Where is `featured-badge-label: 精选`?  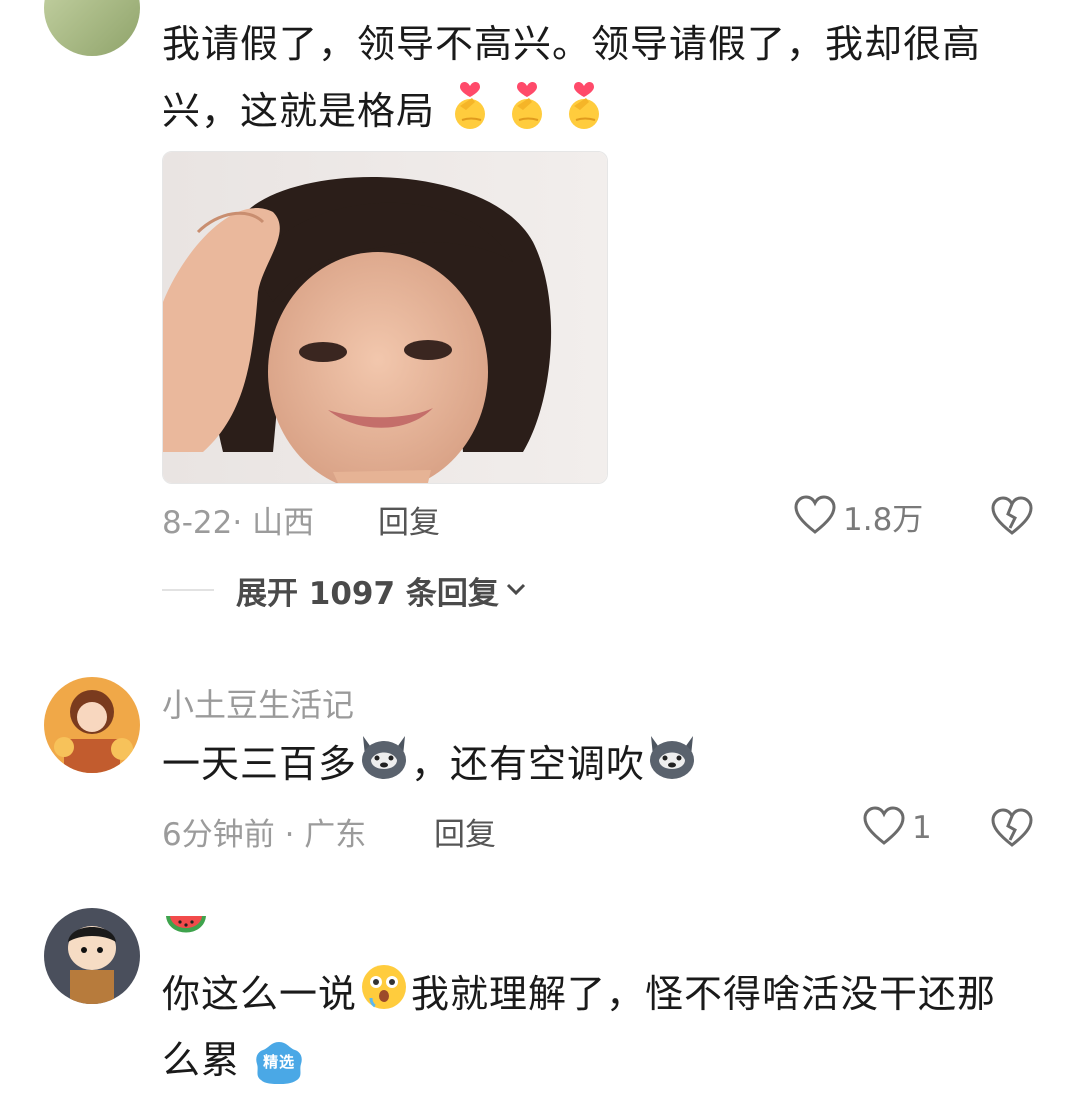 featured-badge-label: 精选 is located at coordinates (279, 1061).